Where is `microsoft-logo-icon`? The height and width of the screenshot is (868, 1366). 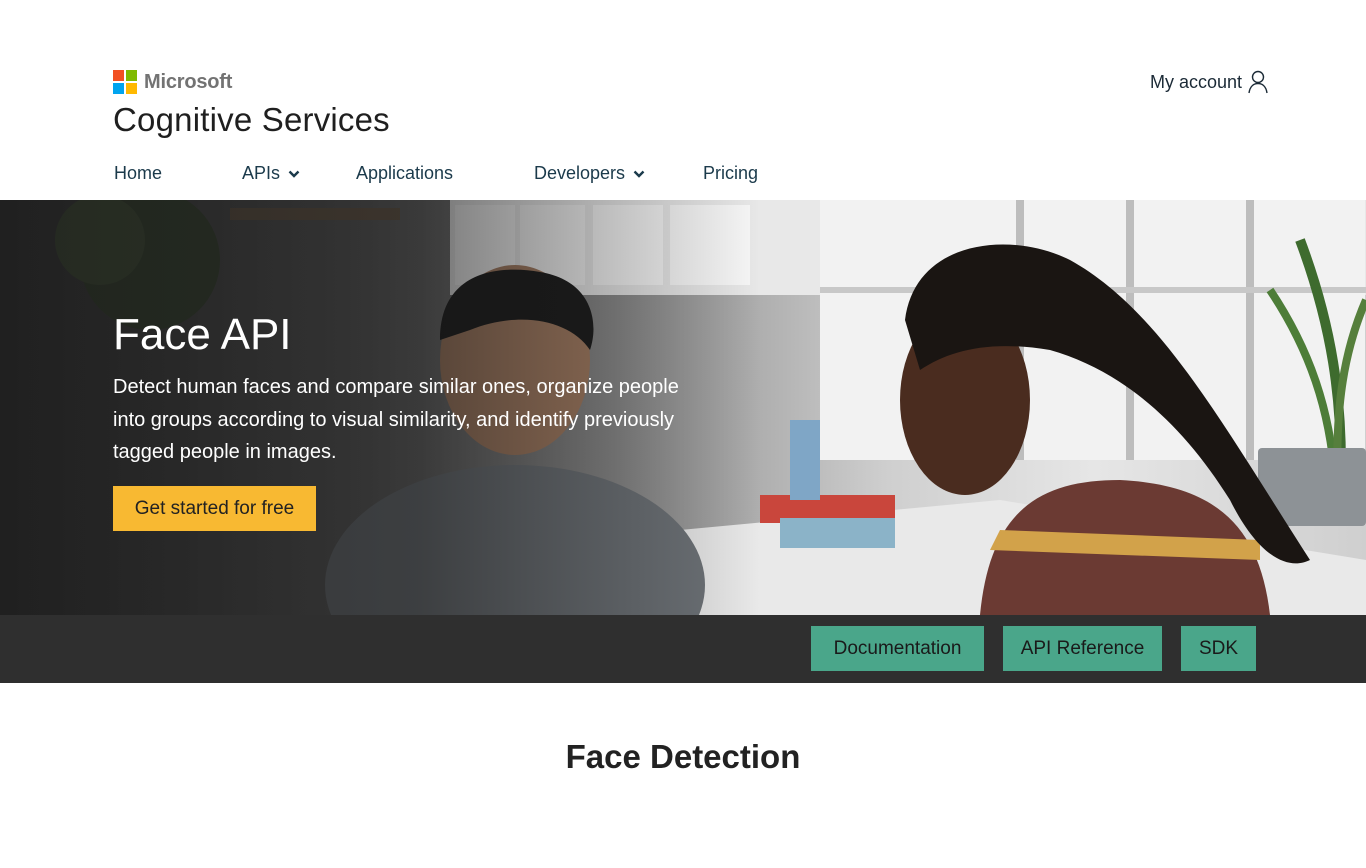 microsoft-logo-icon is located at coordinates (125, 82).